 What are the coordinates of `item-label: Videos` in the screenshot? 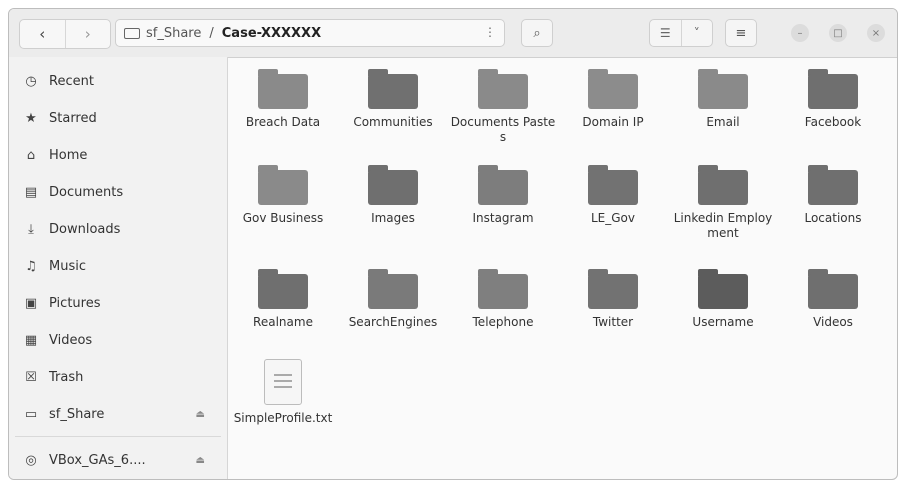 It's located at (833, 322).